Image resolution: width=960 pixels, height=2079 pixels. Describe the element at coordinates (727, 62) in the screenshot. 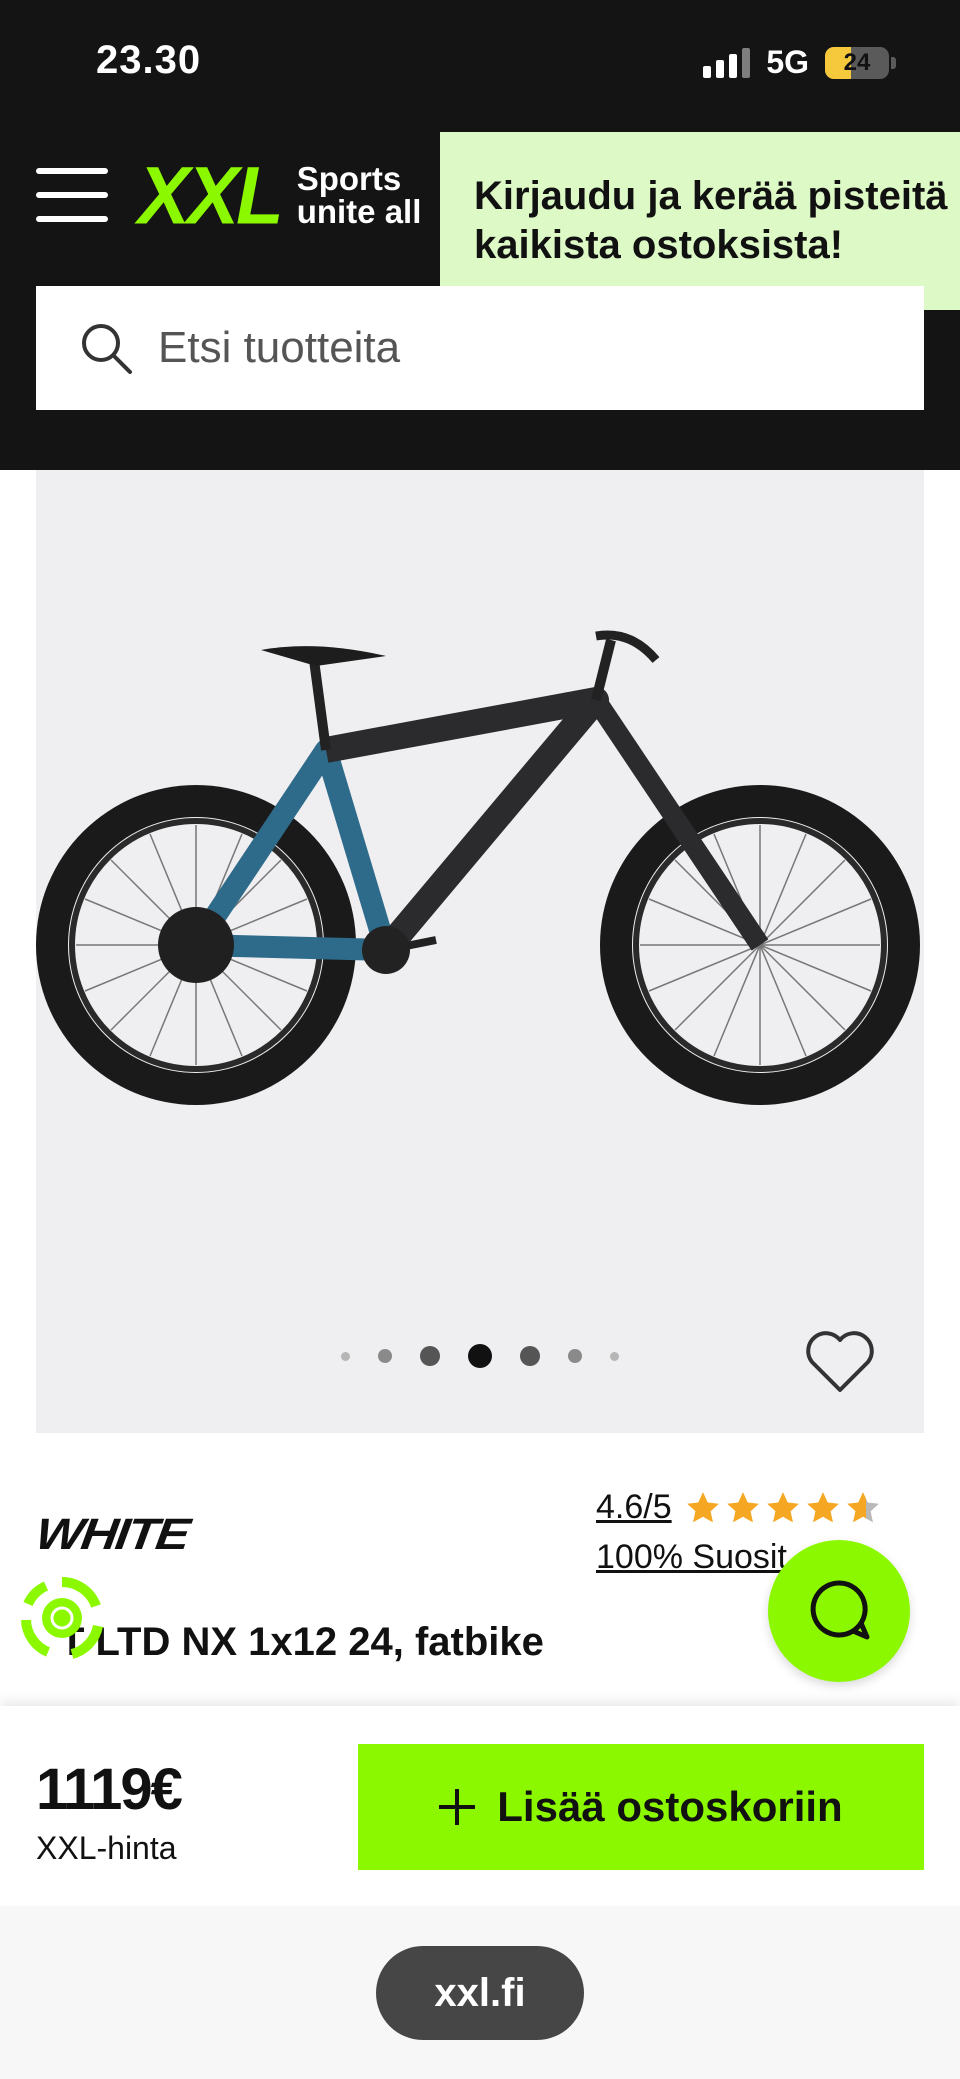

I see `signal-icon` at that location.